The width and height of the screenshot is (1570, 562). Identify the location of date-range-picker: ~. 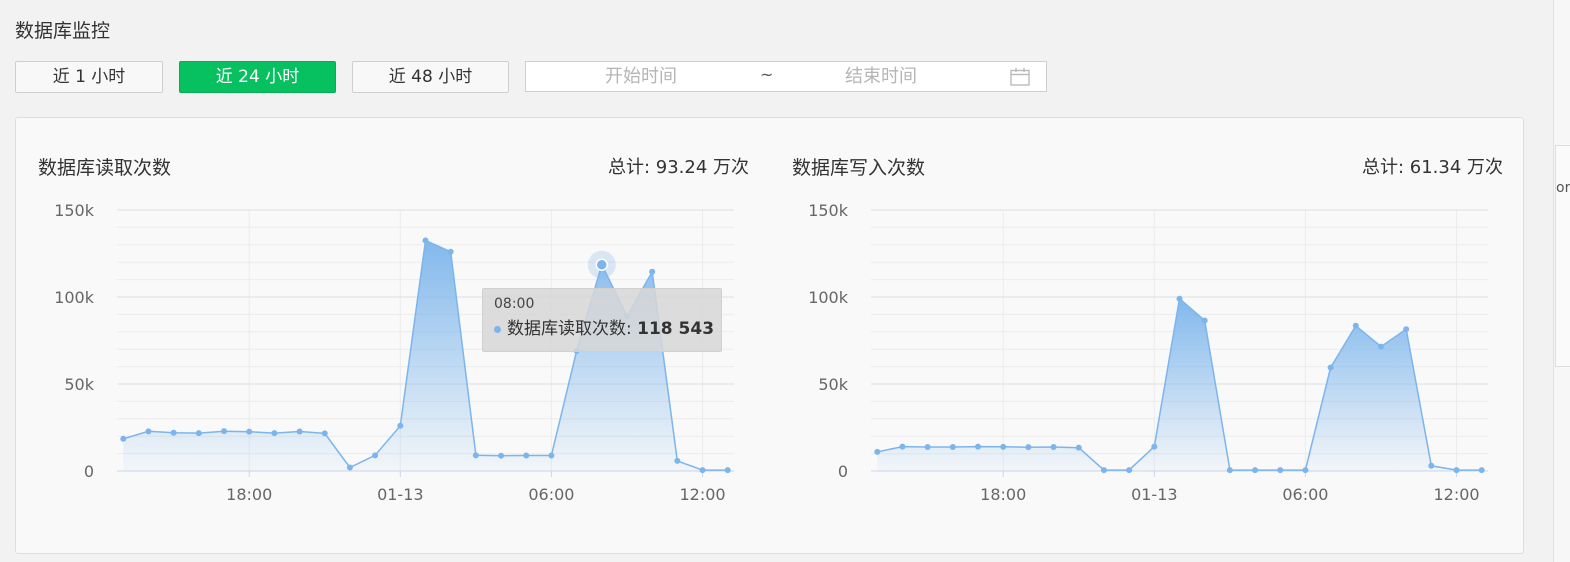
(786, 76).